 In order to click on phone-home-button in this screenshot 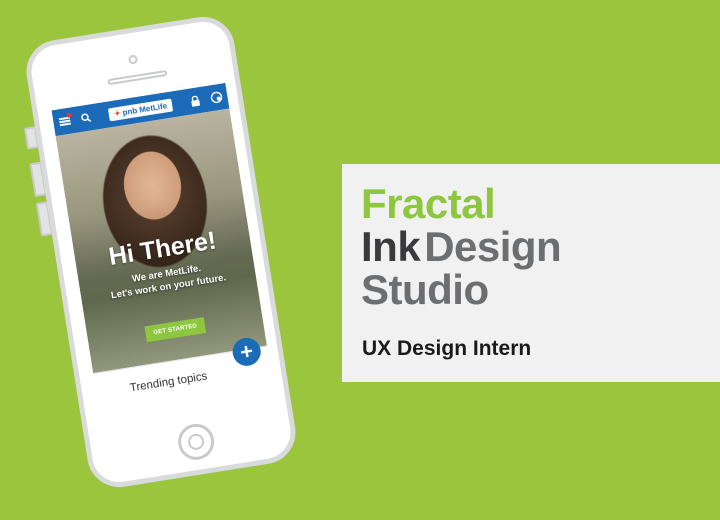, I will do `click(196, 442)`.